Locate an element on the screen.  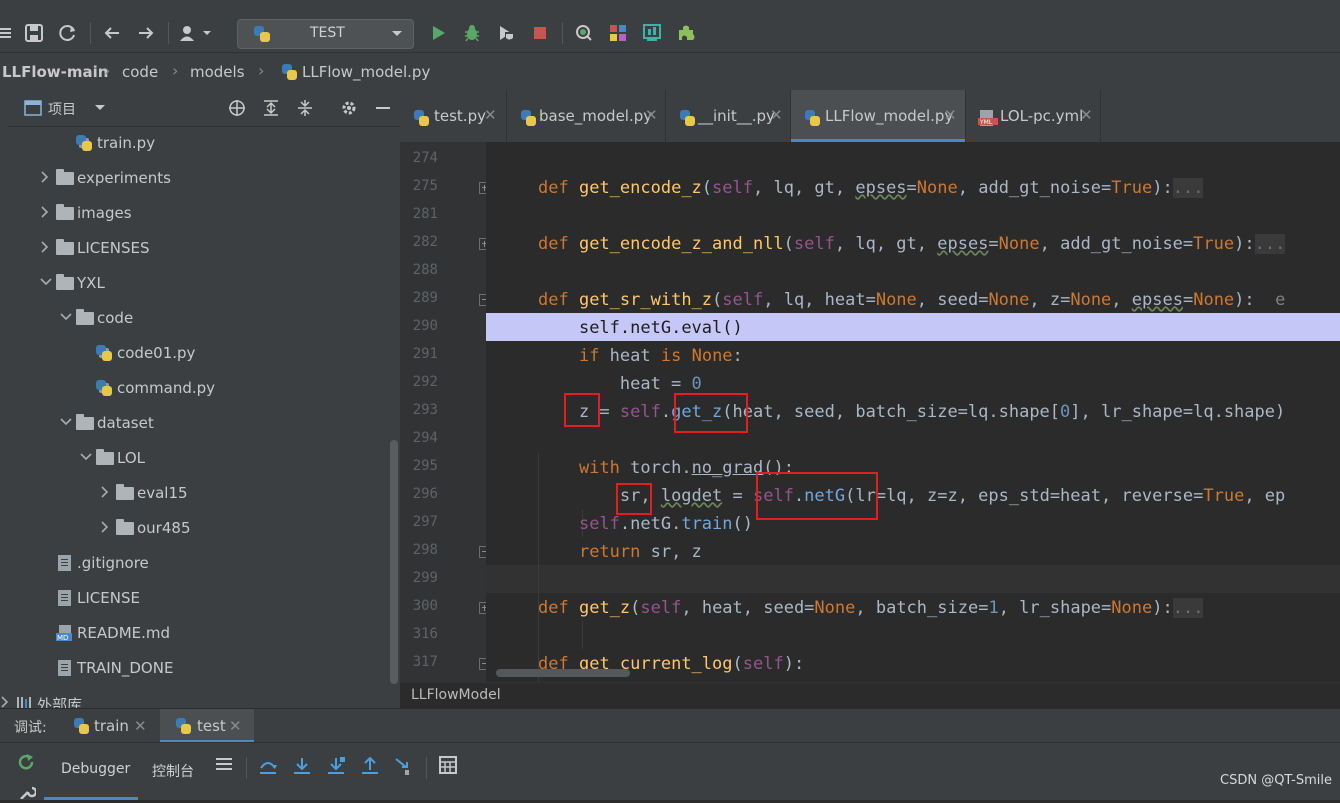
project-panel-title: 项目 is located at coordinates (62, 109).